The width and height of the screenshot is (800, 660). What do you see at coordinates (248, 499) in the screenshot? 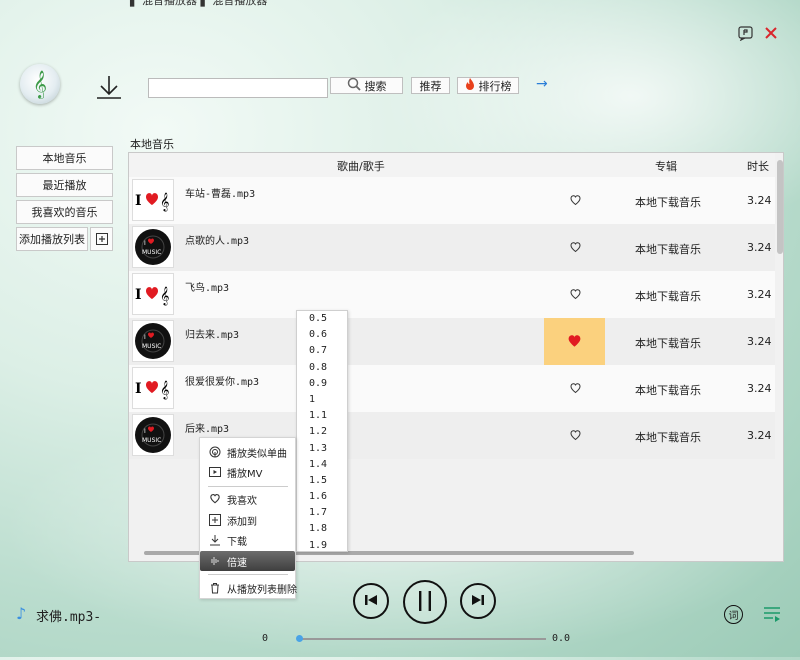
I see `menu-item-like: 我喜欢` at bounding box center [248, 499].